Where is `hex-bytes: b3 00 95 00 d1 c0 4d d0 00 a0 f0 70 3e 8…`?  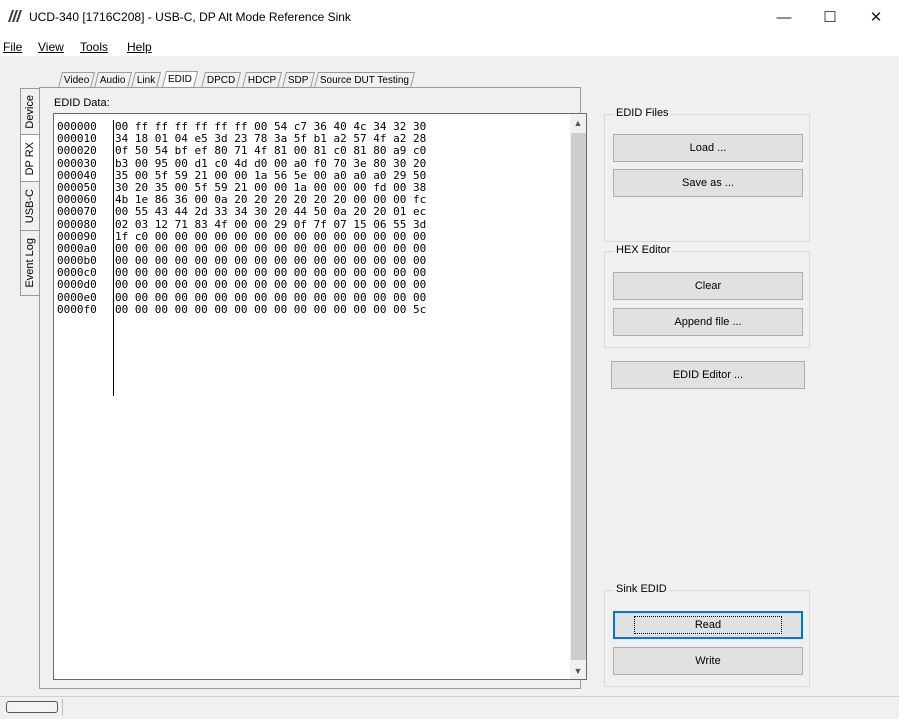 hex-bytes: b3 00 95 00 d1 c0 4d d0 00 a0 f0 70 3e 8… is located at coordinates (270, 163).